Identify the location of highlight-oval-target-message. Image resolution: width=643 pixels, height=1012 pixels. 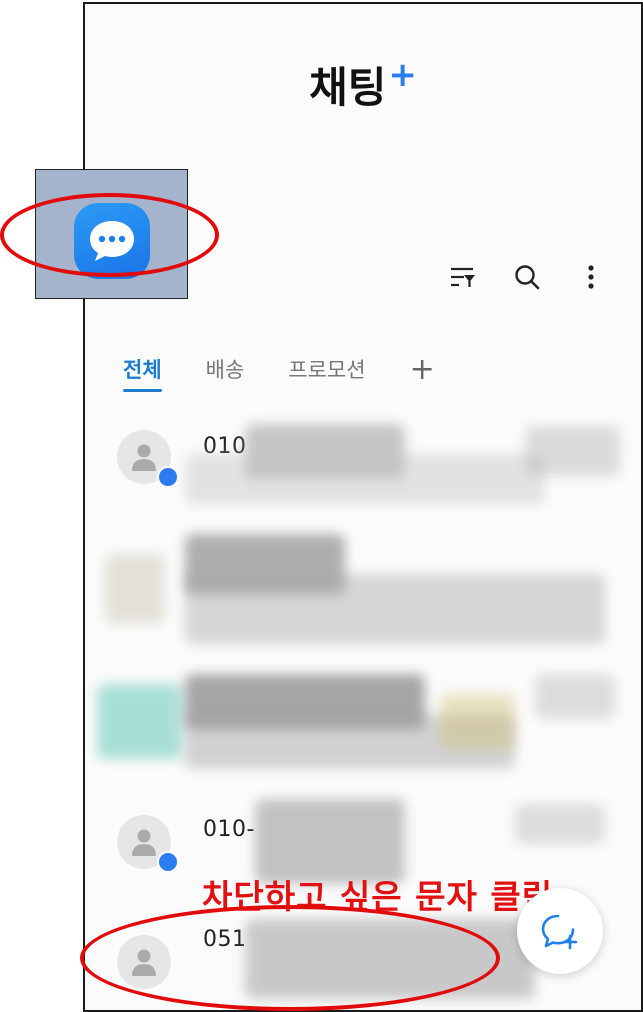
(290, 958).